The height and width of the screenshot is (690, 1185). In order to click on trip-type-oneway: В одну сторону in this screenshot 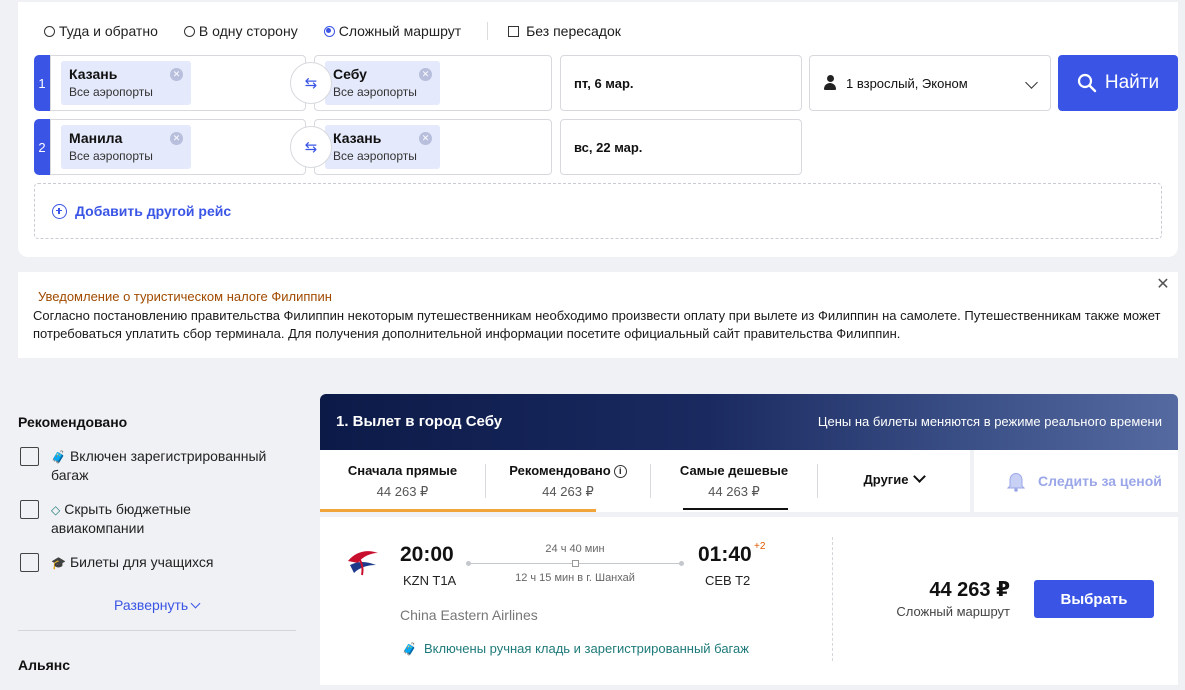, I will do `click(240, 31)`.